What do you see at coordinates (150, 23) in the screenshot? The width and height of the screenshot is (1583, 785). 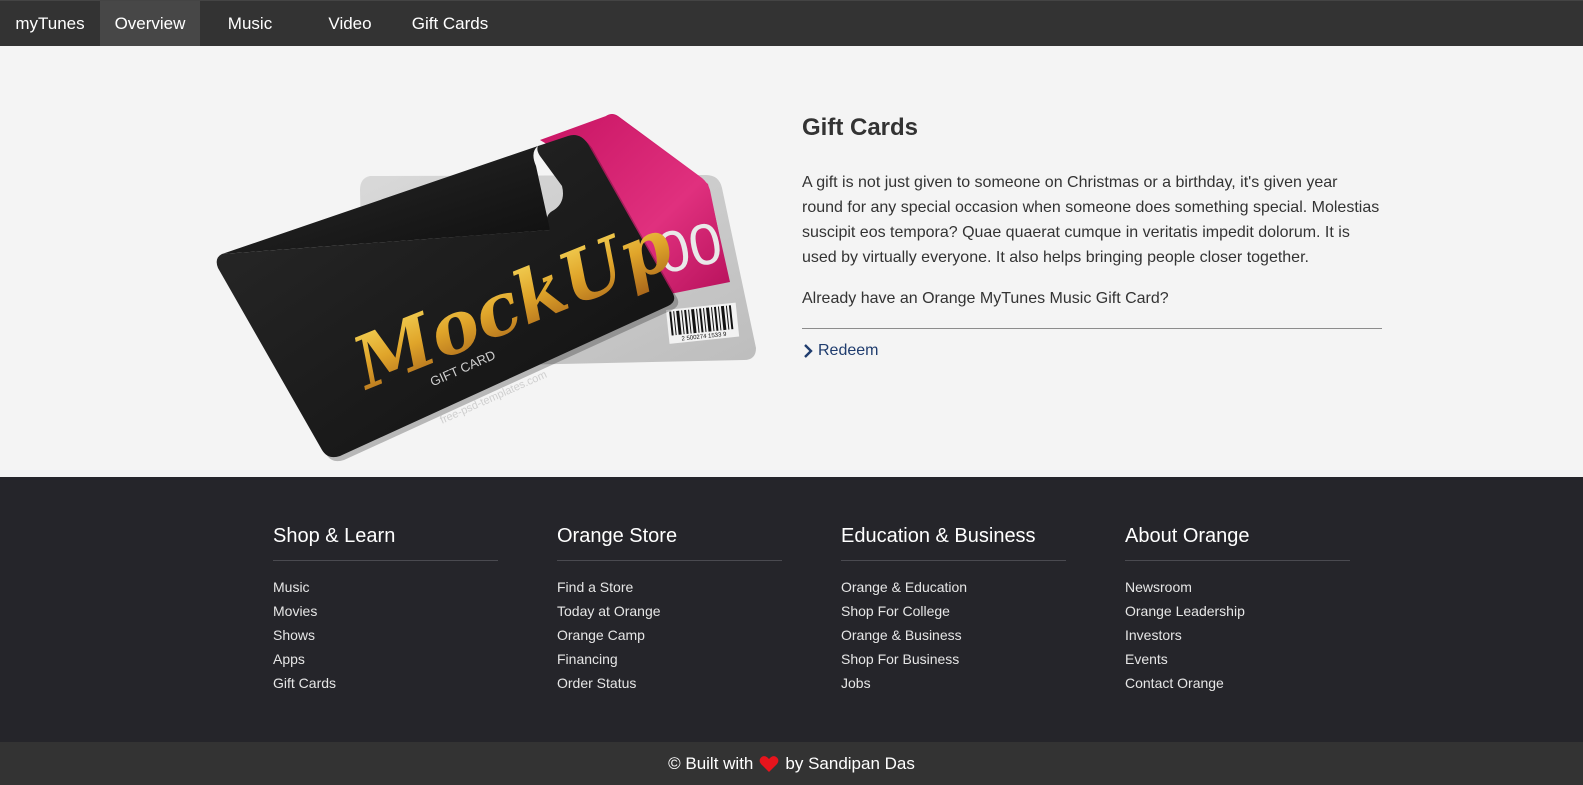 I see `nav-item-overview: Overview` at bounding box center [150, 23].